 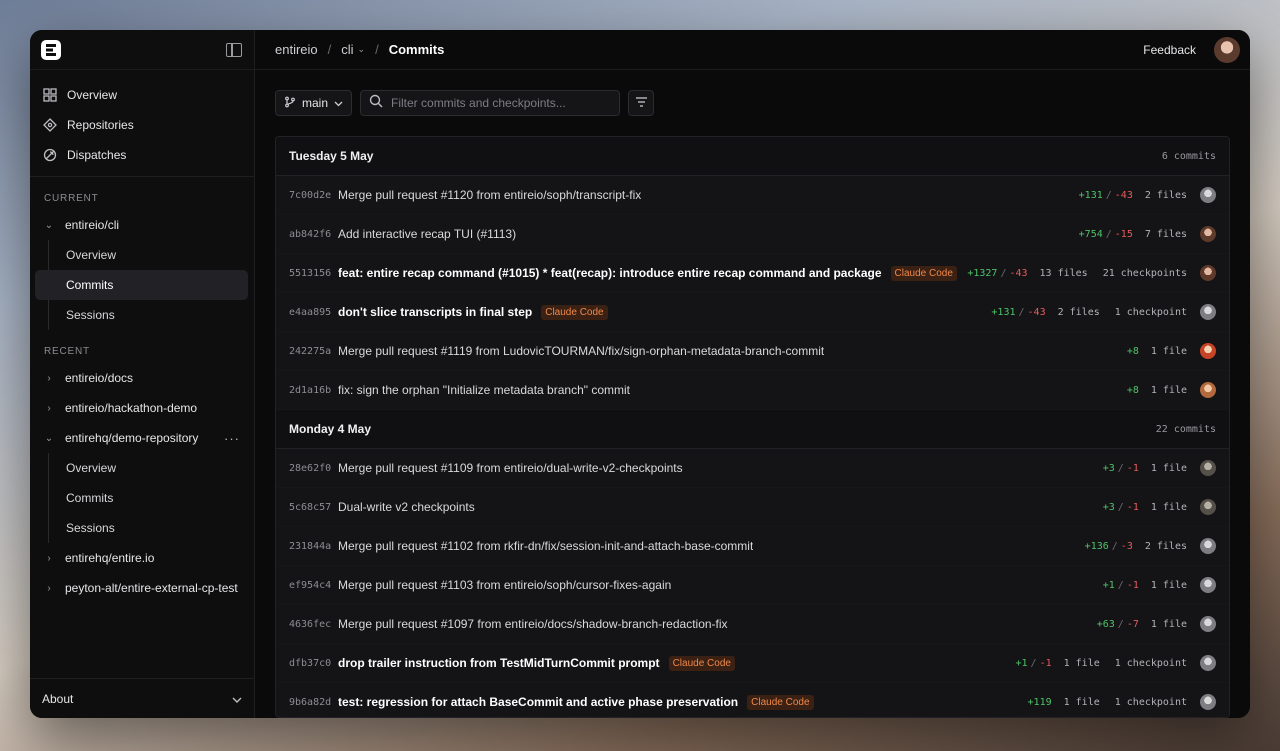 What do you see at coordinates (314, 103) in the screenshot?
I see `branch-selector: main` at bounding box center [314, 103].